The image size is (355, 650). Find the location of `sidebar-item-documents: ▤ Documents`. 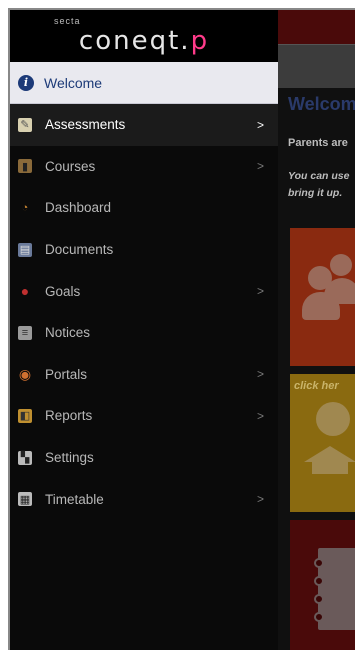

sidebar-item-documents: ▤ Documents is located at coordinates (144, 250).